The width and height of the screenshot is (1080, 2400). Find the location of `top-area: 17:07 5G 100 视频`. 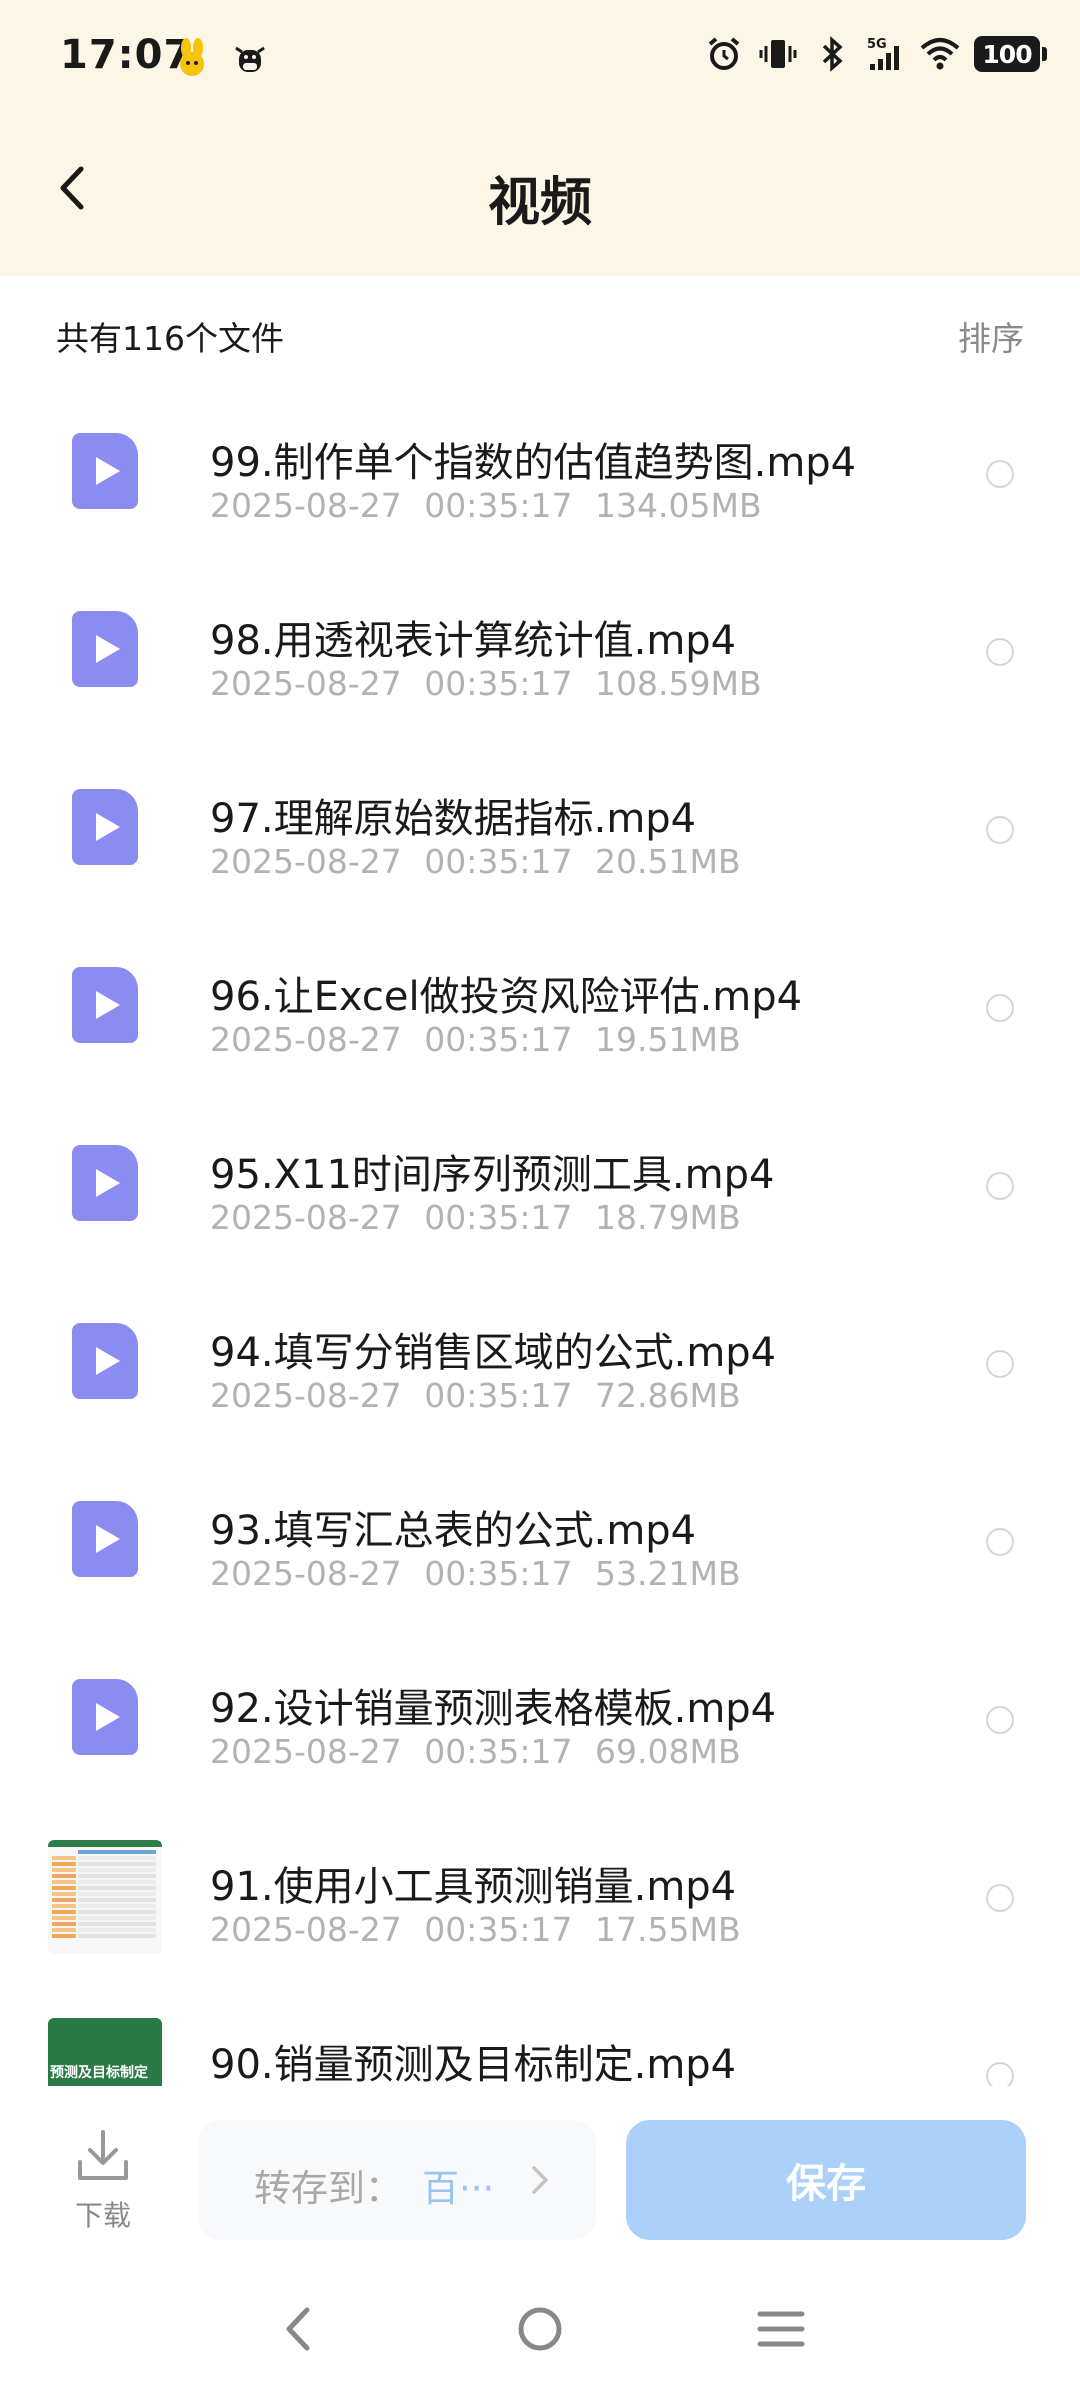

top-area: 17:07 5G 100 视频 is located at coordinates (540, 138).